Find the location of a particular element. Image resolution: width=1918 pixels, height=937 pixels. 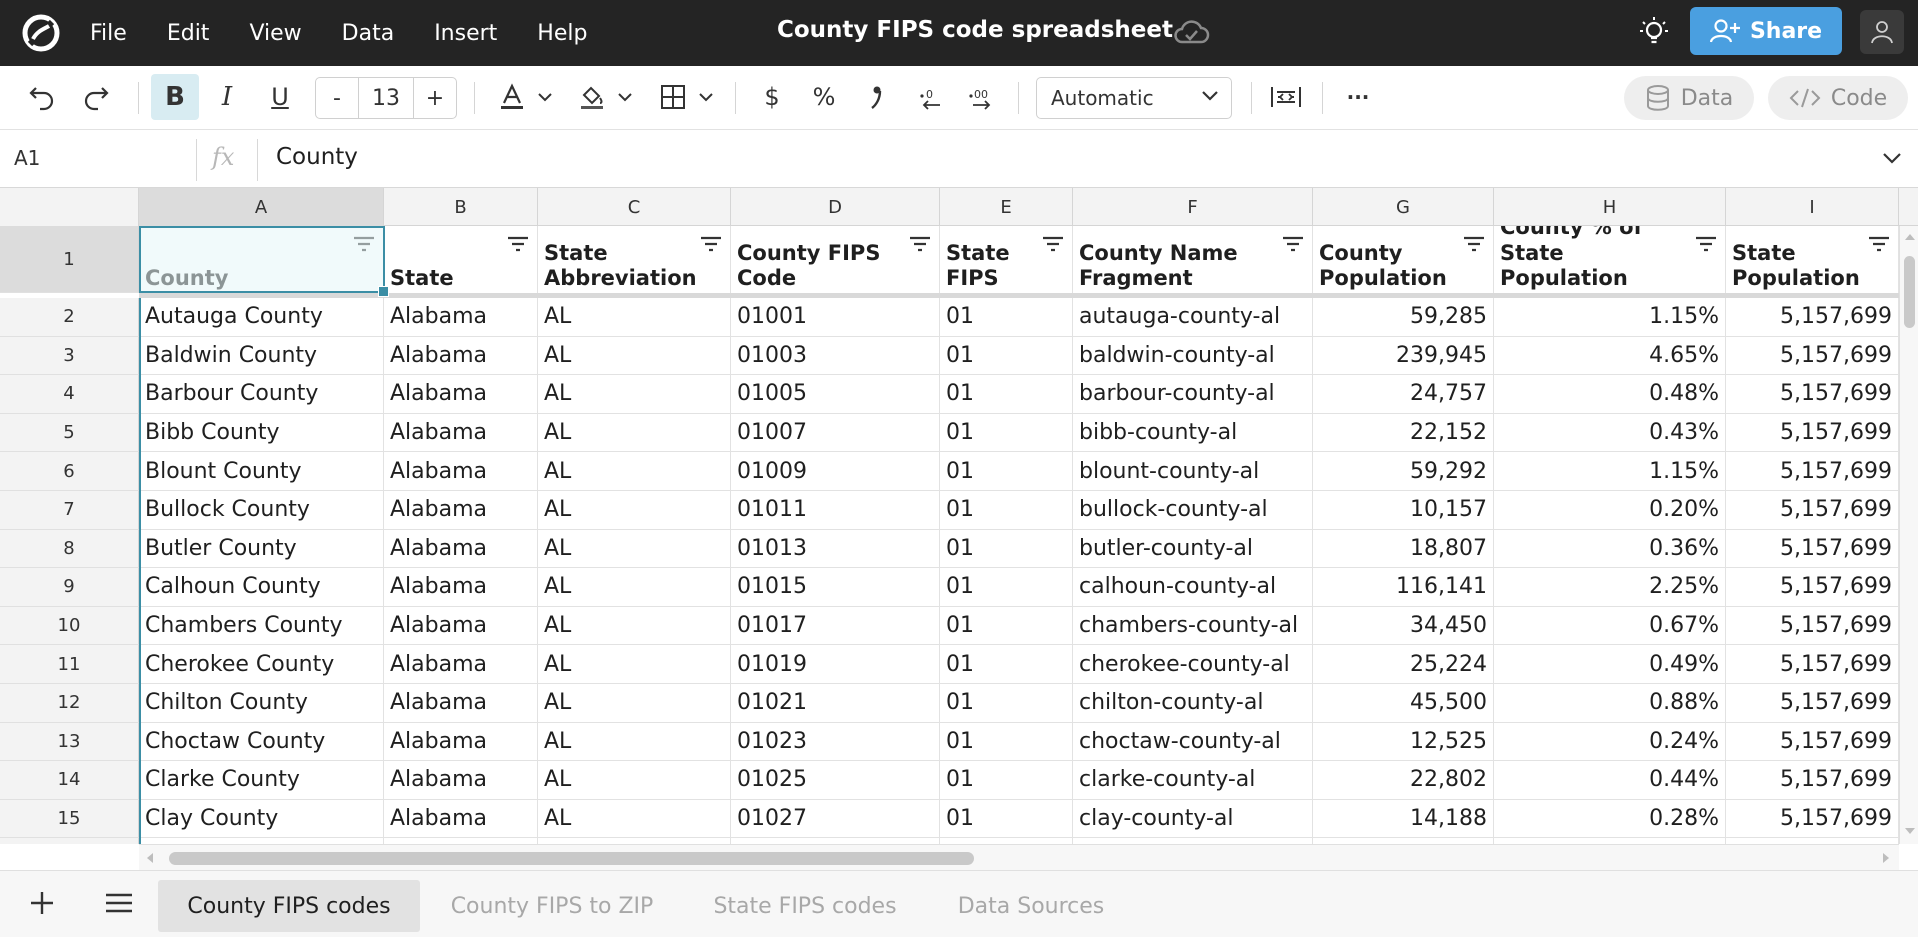

table-cell: barbour-county-al is located at coordinates (1193, 394).